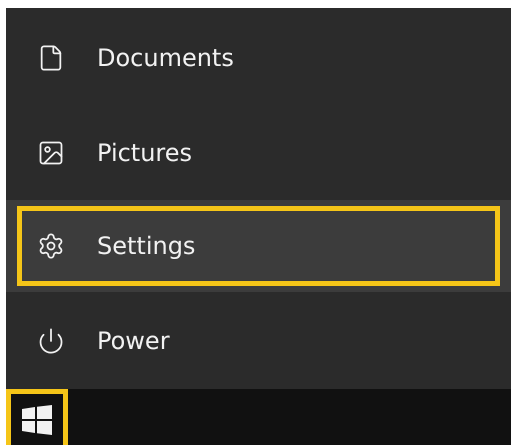 This screenshot has width=511, height=445. What do you see at coordinates (133, 340) in the screenshot?
I see `menu-item-label: Power` at bounding box center [133, 340].